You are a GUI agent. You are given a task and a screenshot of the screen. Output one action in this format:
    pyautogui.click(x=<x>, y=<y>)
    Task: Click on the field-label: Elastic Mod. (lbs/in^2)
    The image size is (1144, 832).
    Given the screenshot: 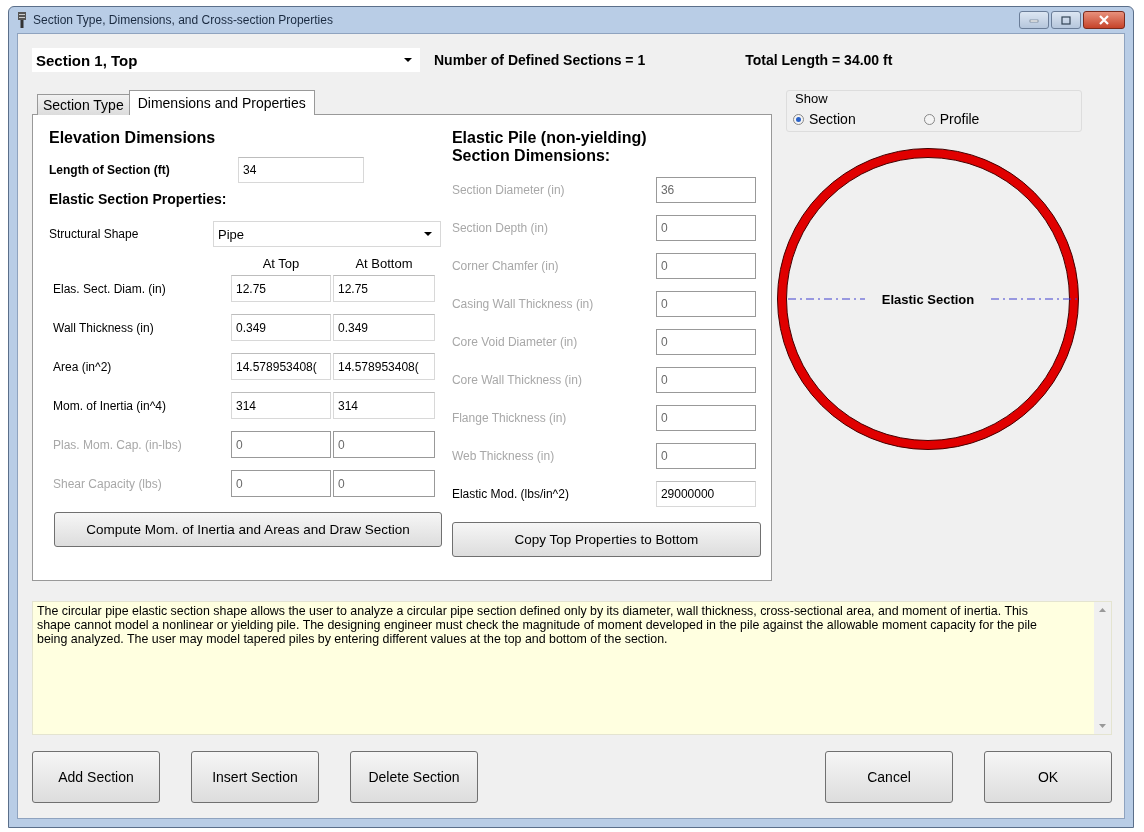 What is the action you would take?
    pyautogui.click(x=510, y=494)
    